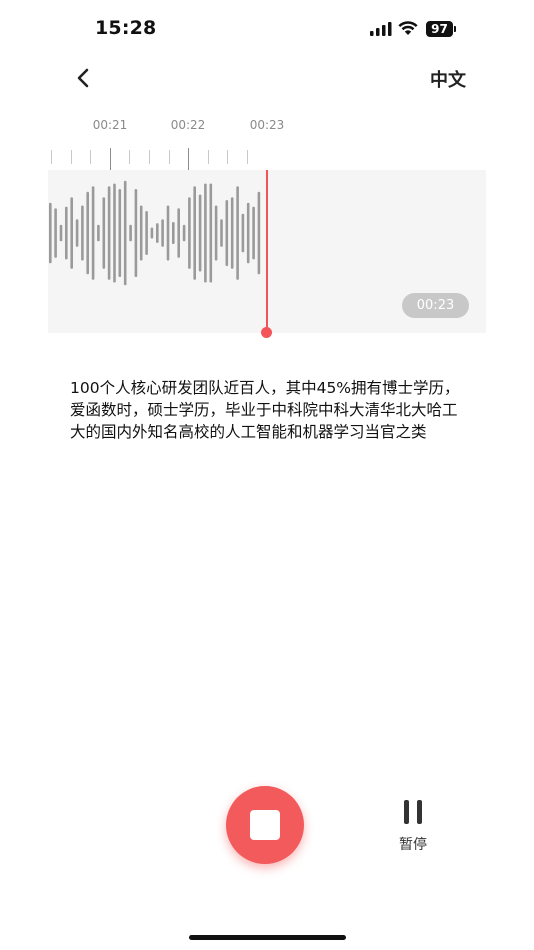  Describe the element at coordinates (435, 305) in the screenshot. I see `current-time-badge: 00:23` at that location.